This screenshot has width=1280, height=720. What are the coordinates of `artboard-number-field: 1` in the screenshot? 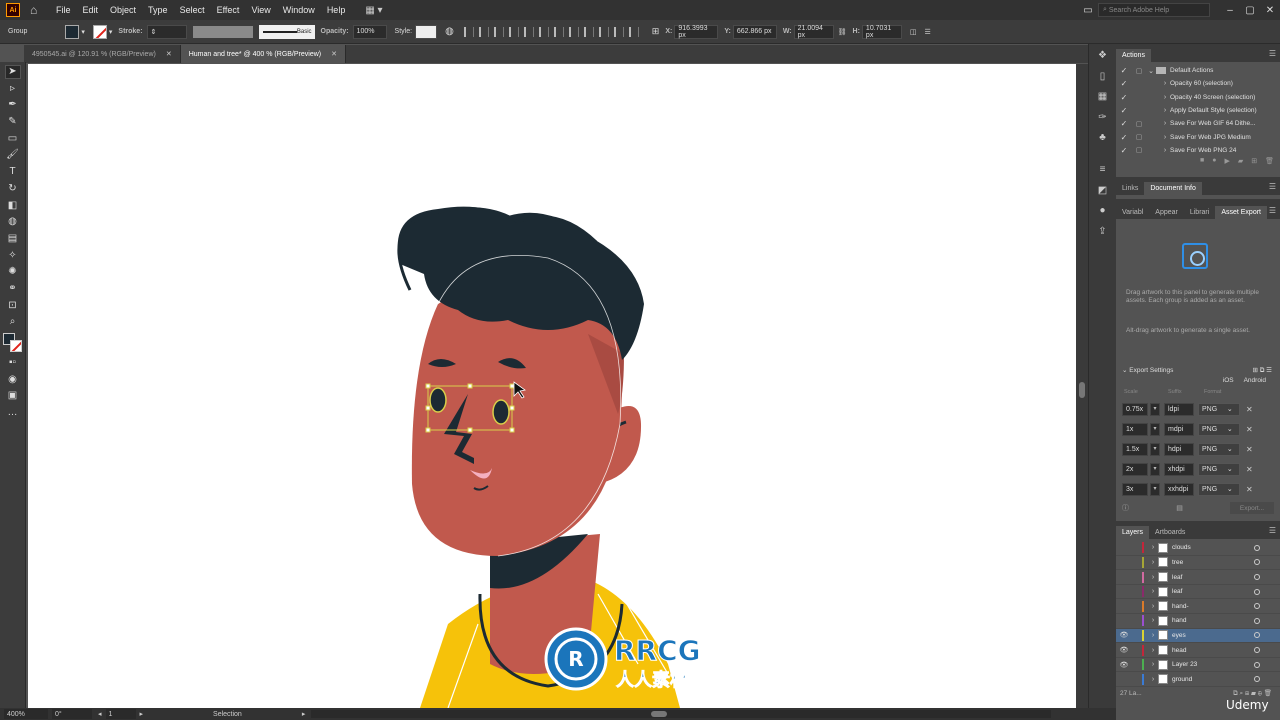 It's located at (120, 714).